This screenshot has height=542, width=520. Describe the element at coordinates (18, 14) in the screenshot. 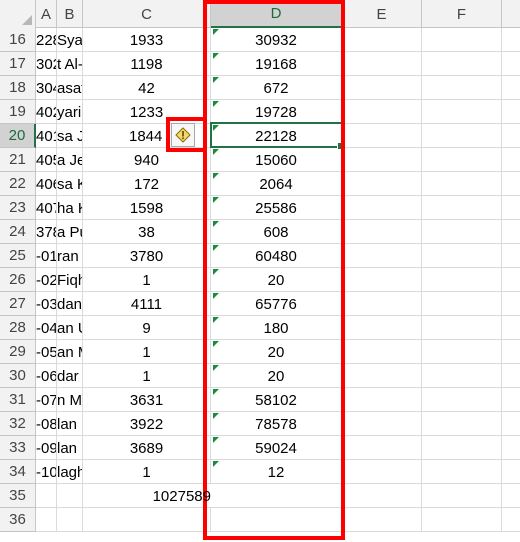

I see `select-all-button` at that location.